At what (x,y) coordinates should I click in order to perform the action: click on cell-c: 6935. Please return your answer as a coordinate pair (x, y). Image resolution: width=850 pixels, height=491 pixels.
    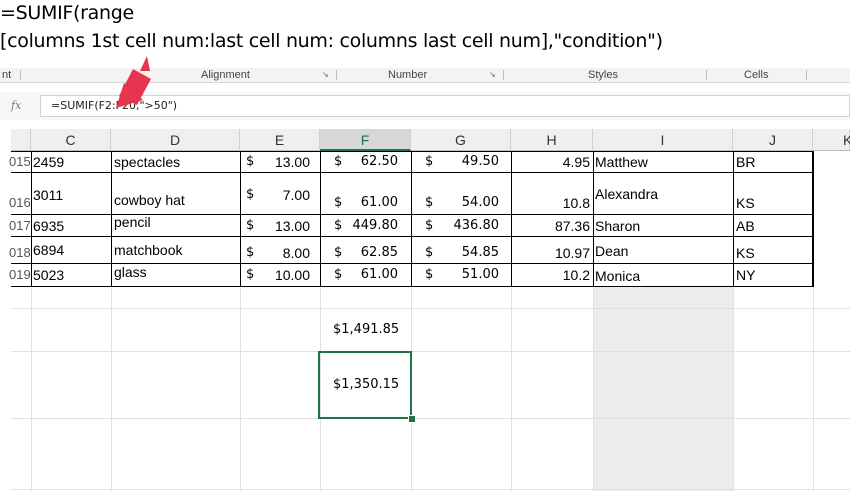
    Looking at the image, I should click on (48, 226).